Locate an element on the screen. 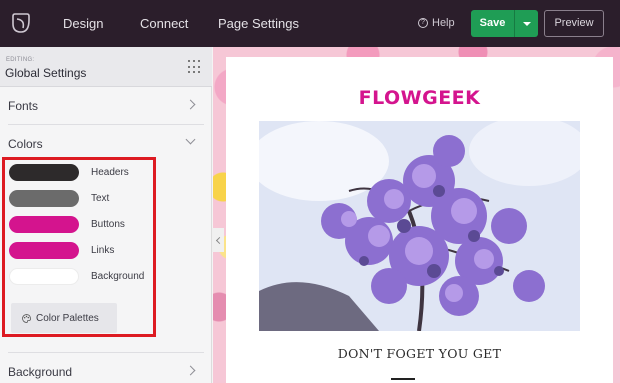 This screenshot has width=620, height=383. color-palettes-button: Color Palettes is located at coordinates (64, 318).